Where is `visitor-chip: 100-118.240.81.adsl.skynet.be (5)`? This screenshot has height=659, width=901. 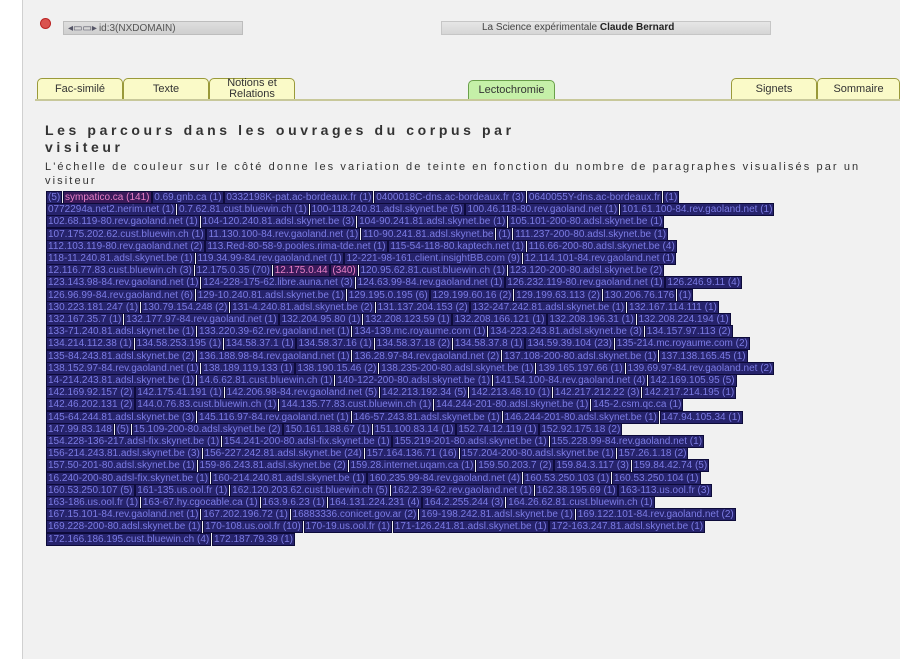 visitor-chip: 100-118.240.81.adsl.skynet.be (5) is located at coordinates (387, 210).